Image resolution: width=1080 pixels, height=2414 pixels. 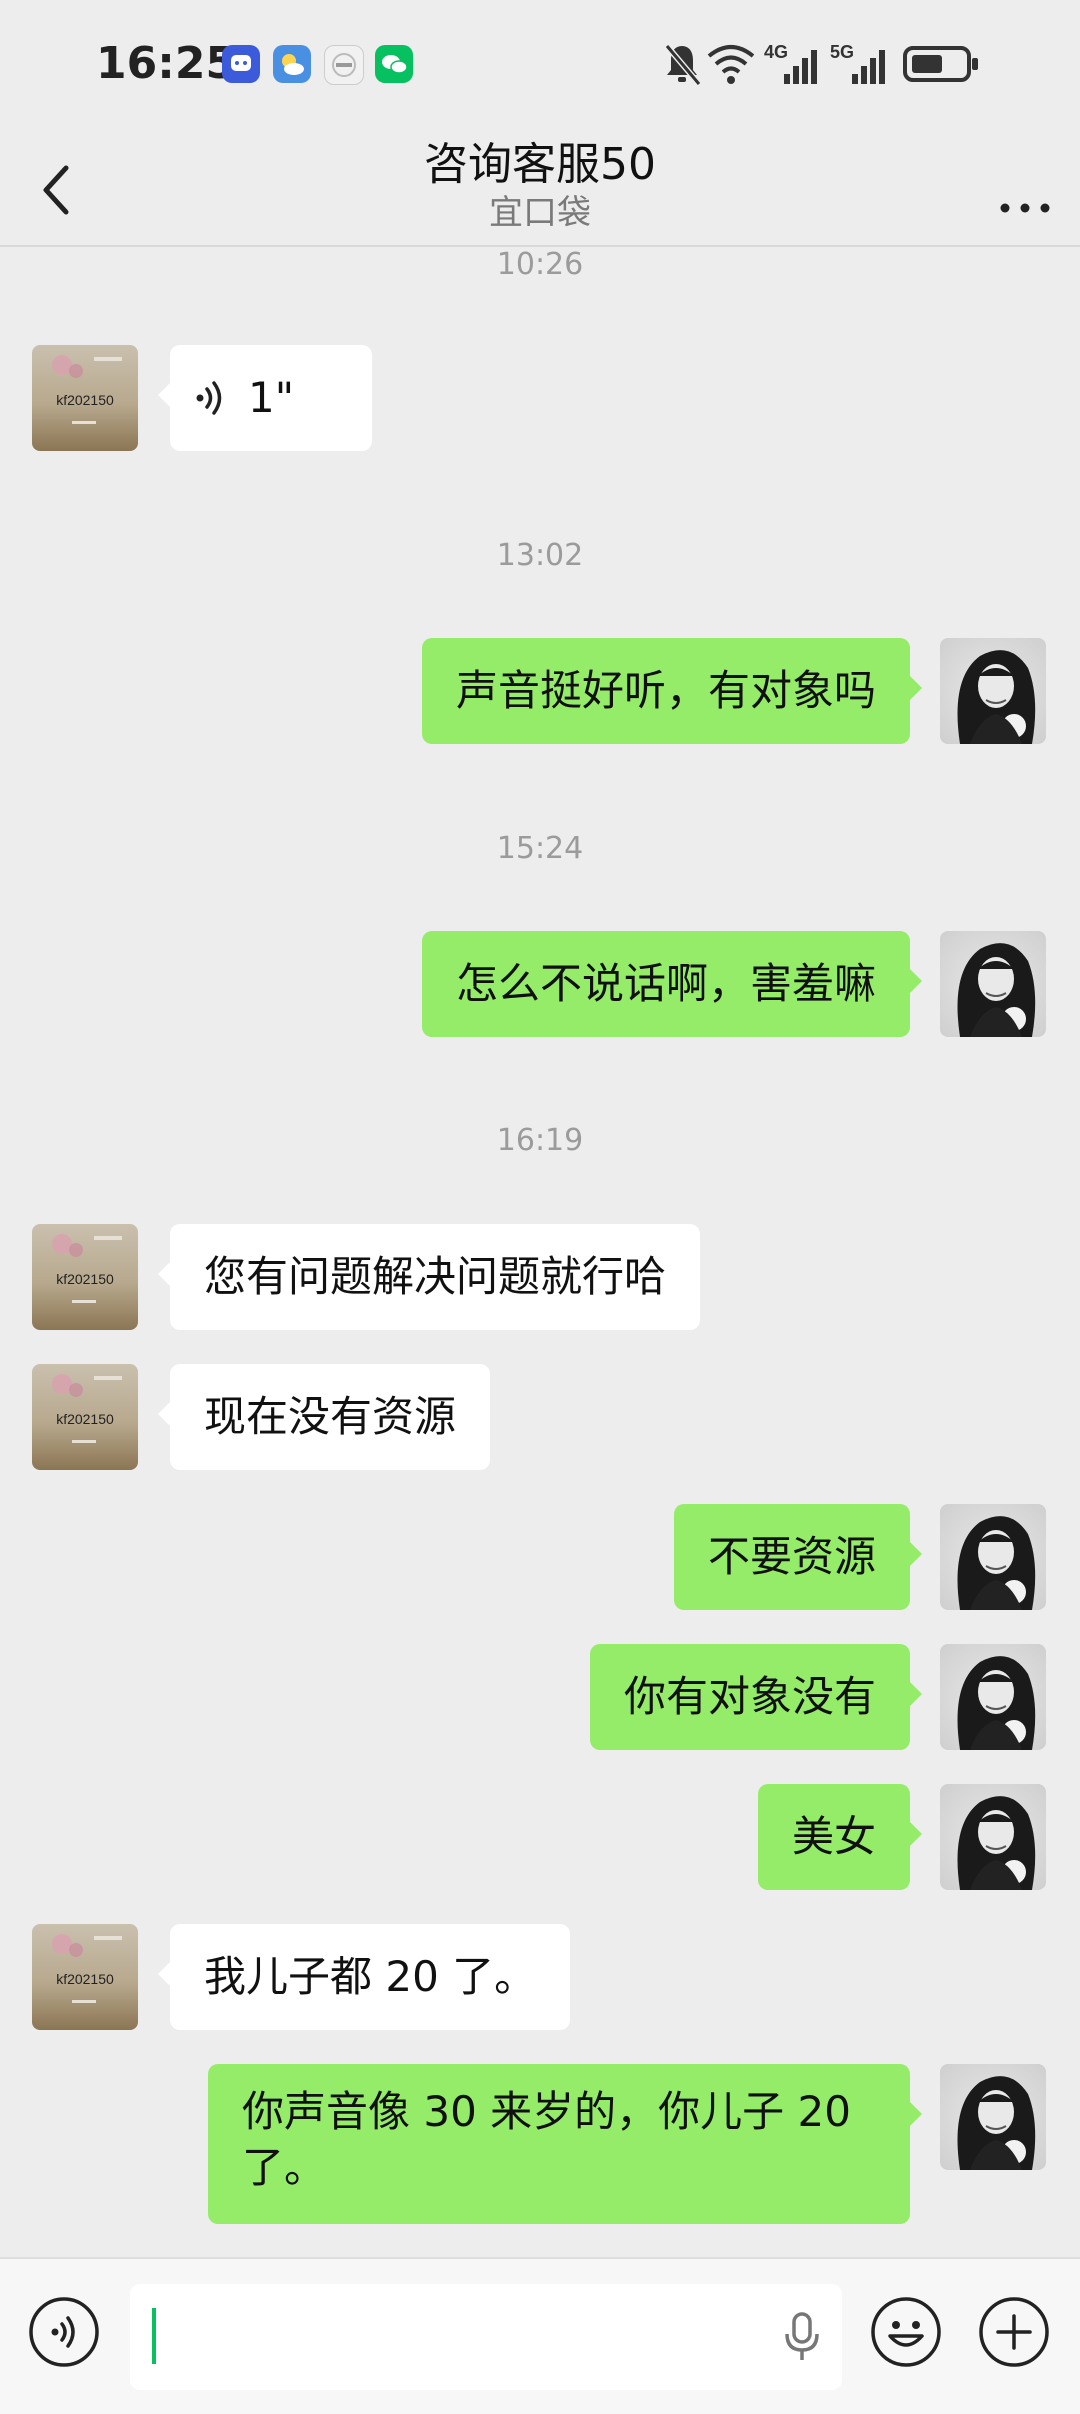 I want to click on plus-icon, so click(x=1014, y=2332).